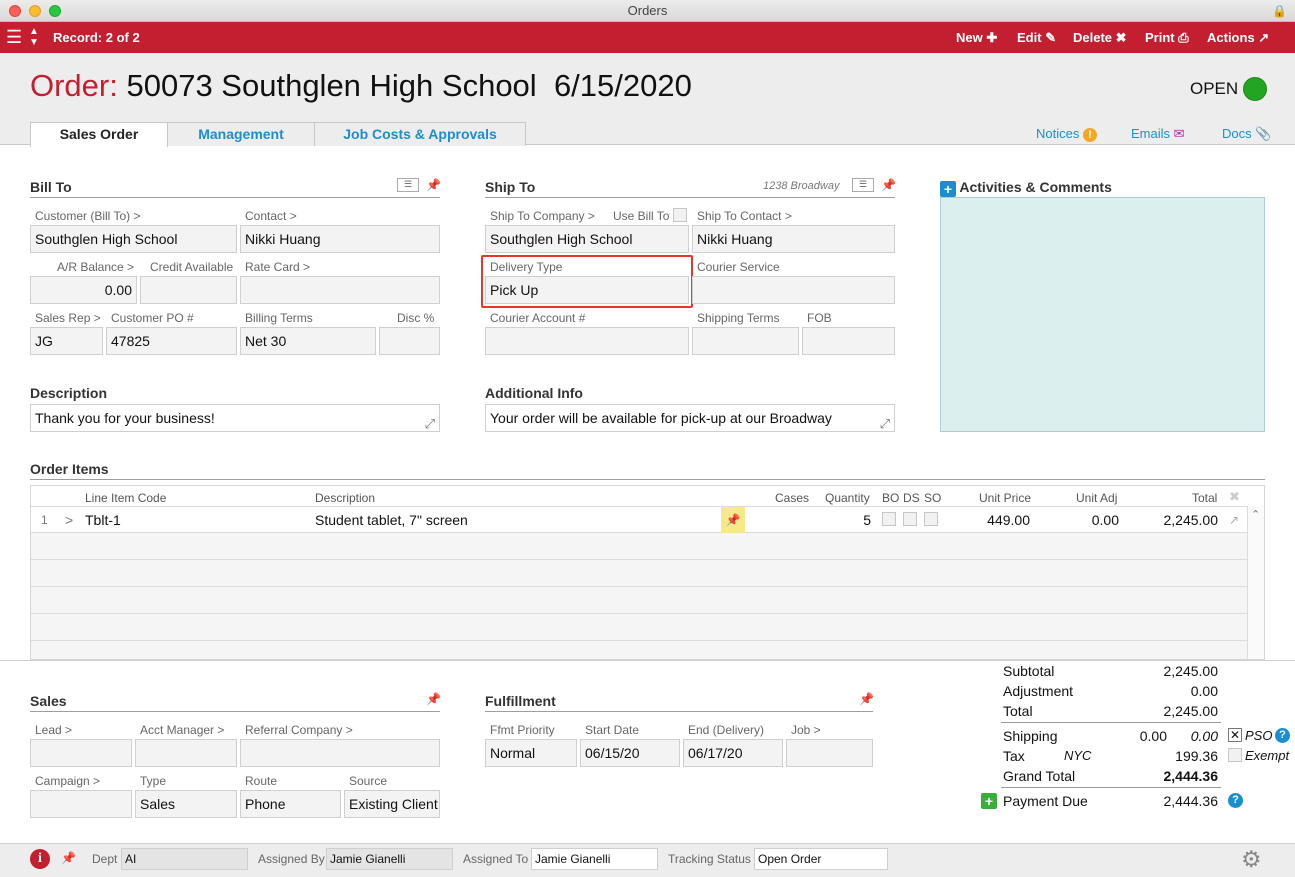  What do you see at coordinates (587, 239) in the screenshot?
I see `ship-to-company-field: Southglen High School` at bounding box center [587, 239].